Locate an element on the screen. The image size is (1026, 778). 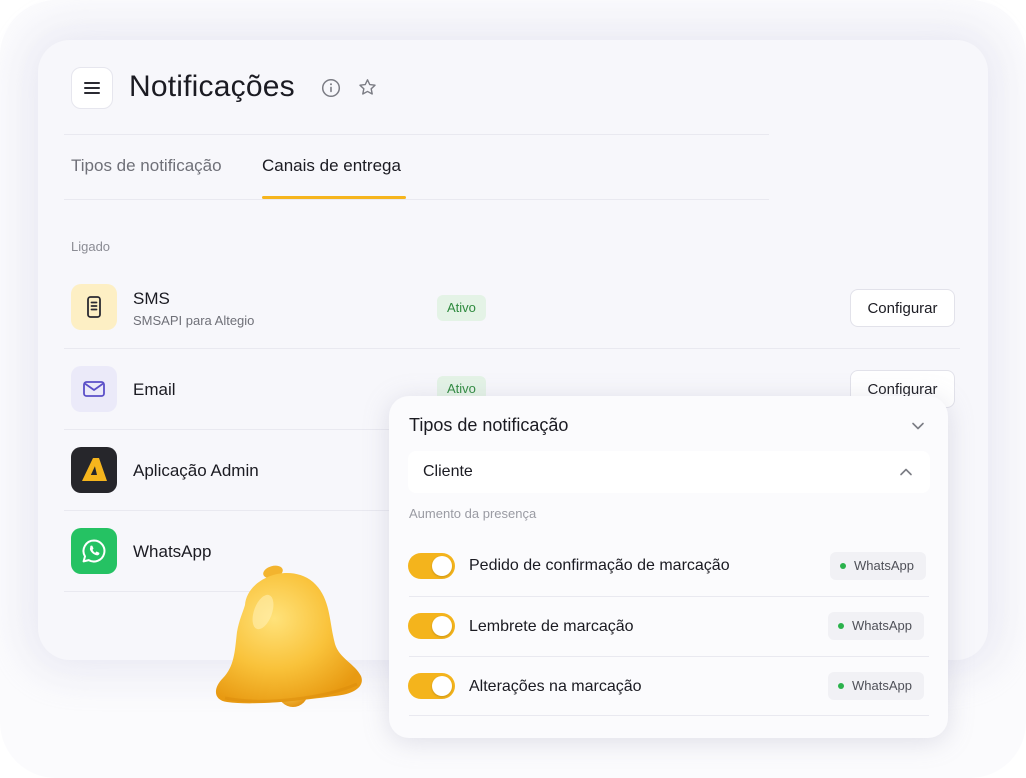
email-channel-icon is located at coordinates (94, 389).